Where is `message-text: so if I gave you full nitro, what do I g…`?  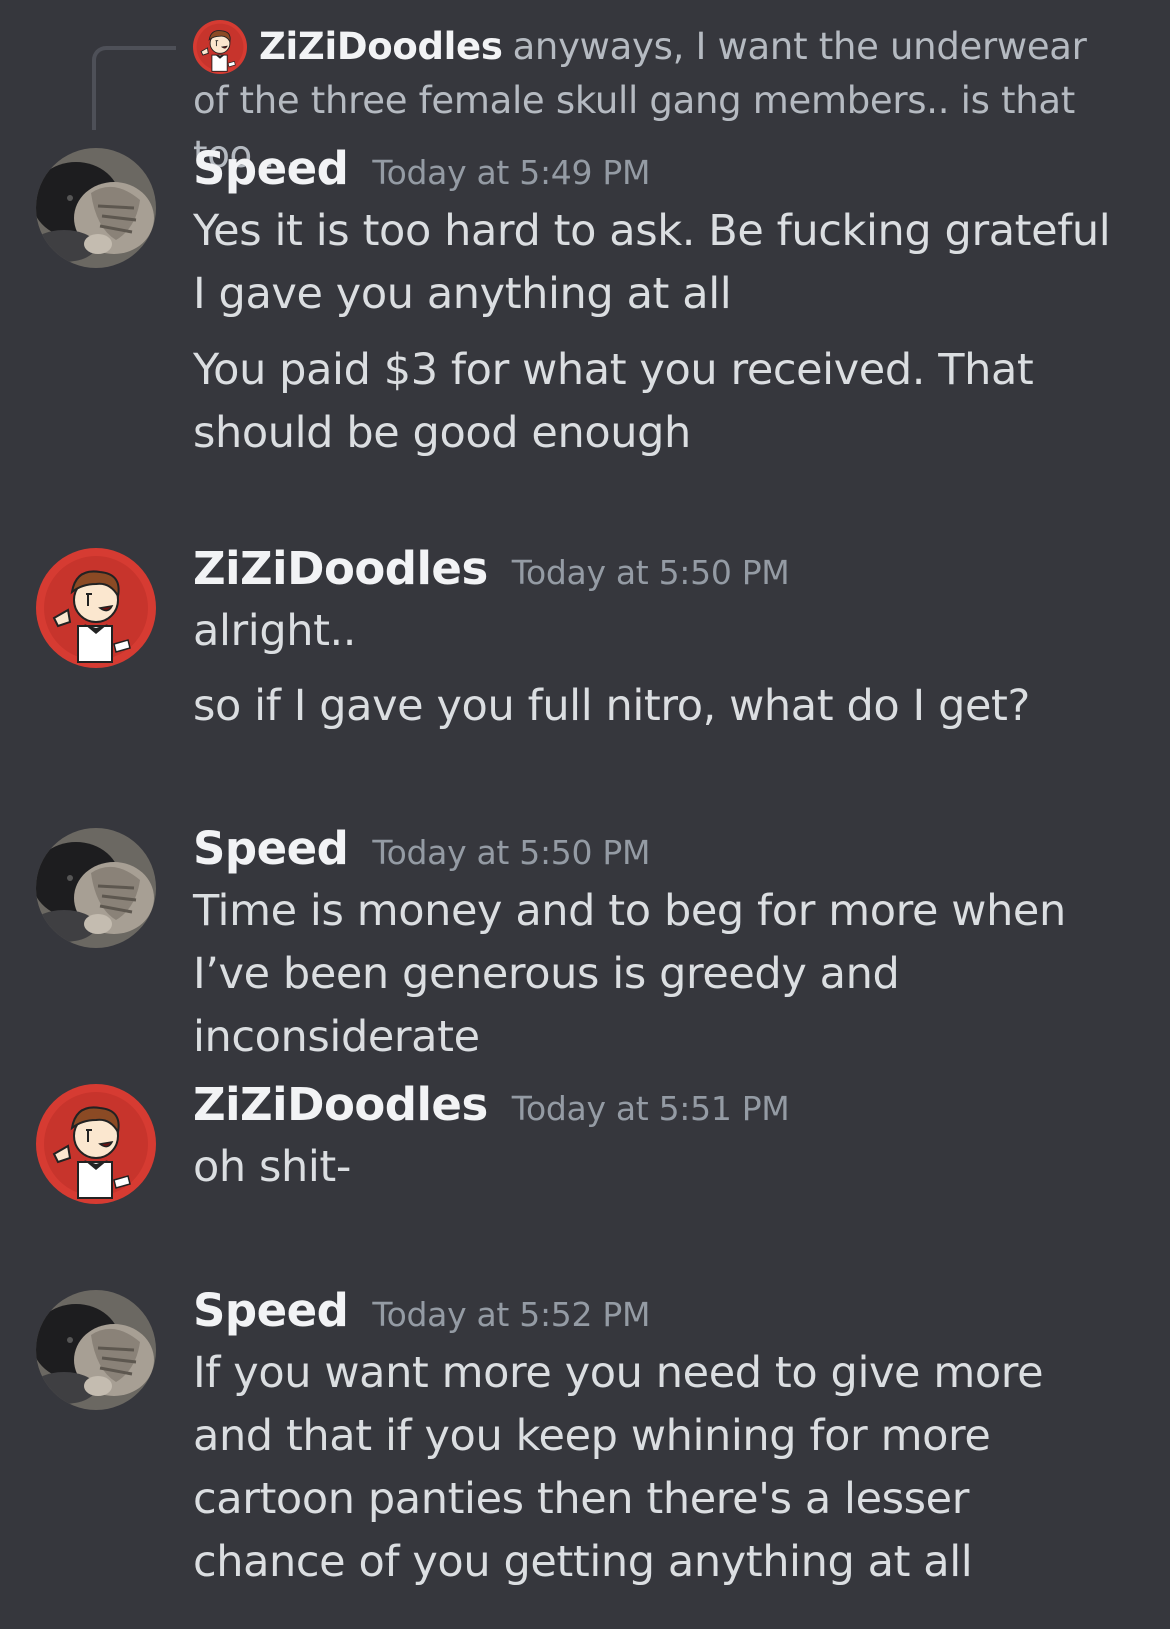 message-text: so if I gave you full nitro, what do I g… is located at coordinates (611, 706).